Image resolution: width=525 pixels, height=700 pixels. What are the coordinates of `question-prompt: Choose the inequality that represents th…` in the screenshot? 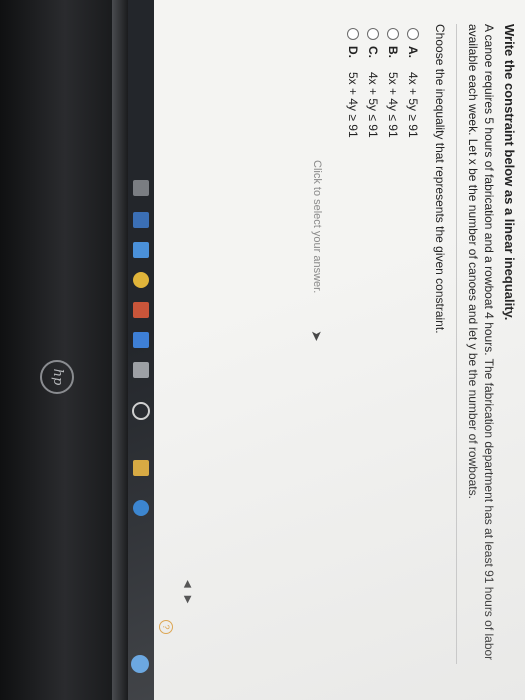 It's located at (440, 179).